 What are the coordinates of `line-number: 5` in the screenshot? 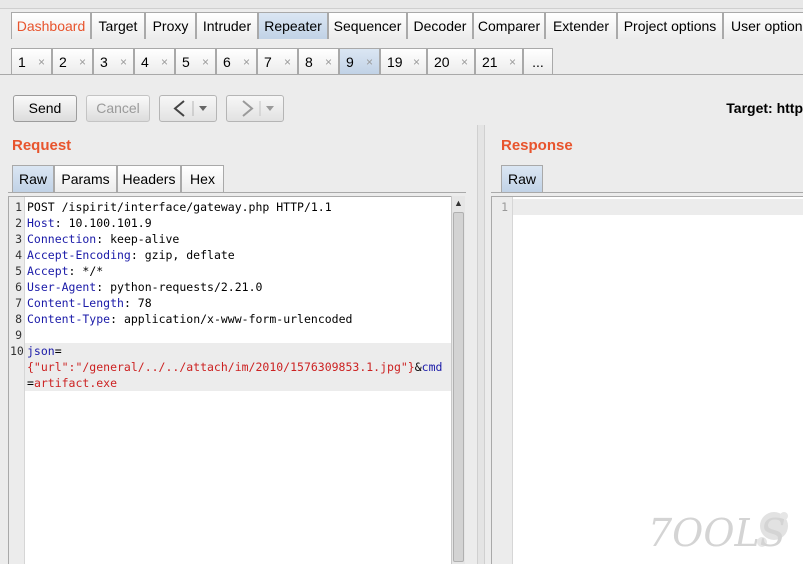 It's located at (18, 271).